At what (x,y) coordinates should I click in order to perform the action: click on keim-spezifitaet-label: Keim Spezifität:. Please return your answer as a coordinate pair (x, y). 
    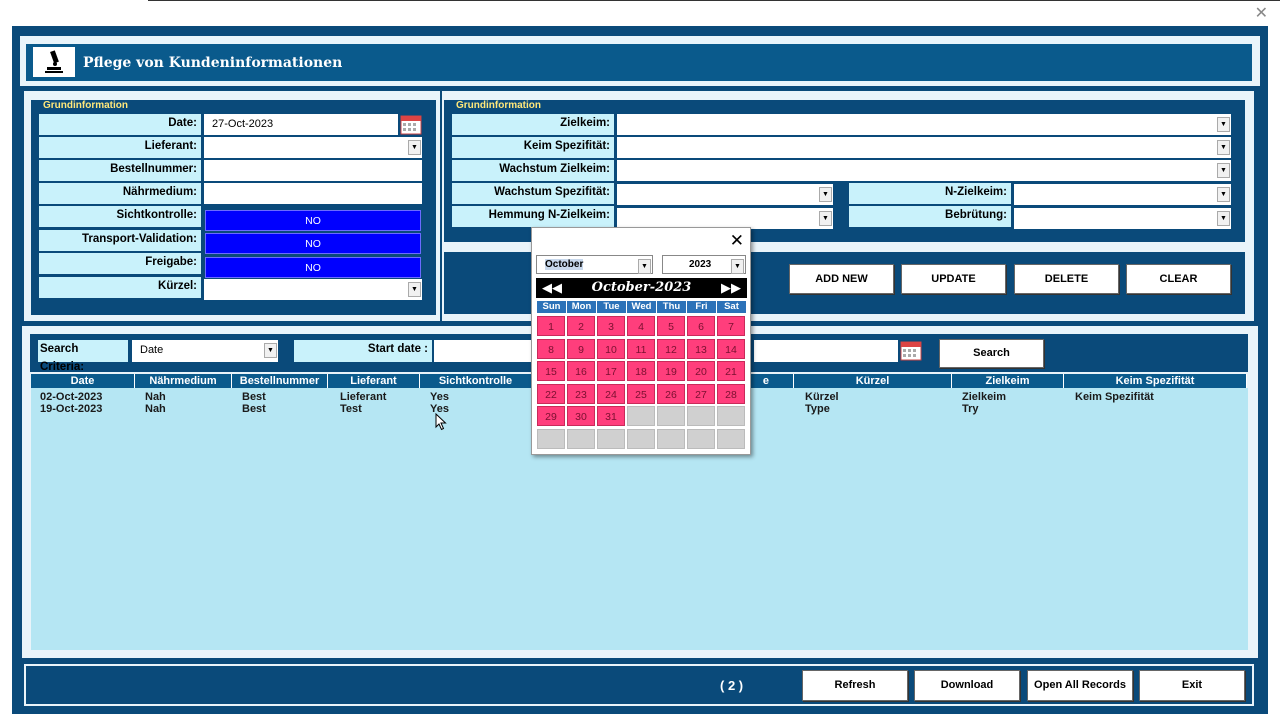
    Looking at the image, I should click on (533, 147).